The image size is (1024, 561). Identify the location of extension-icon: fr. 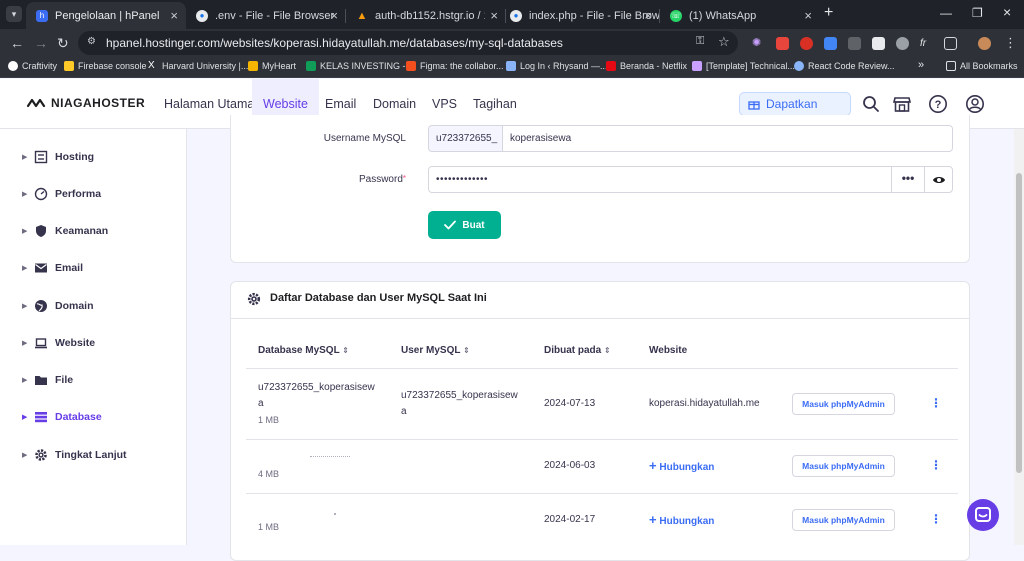
(926, 43).